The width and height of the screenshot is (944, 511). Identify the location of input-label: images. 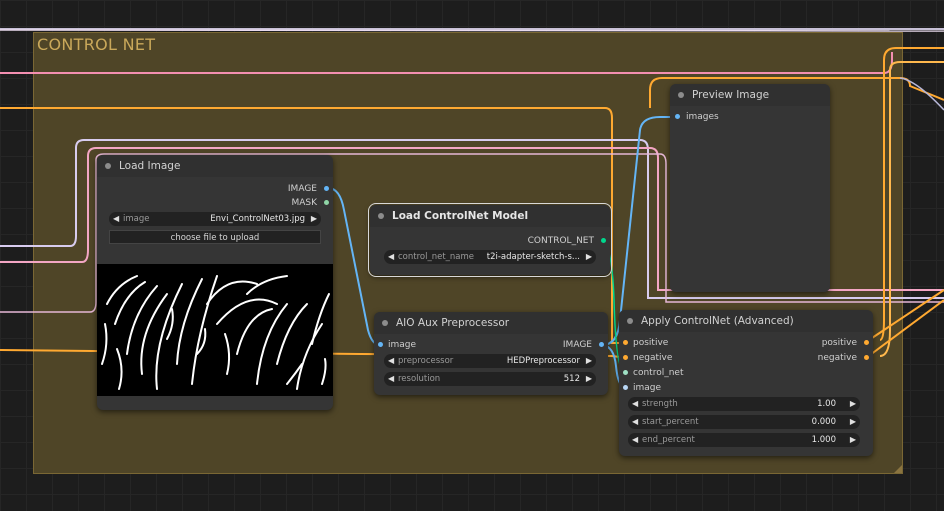
(702, 117).